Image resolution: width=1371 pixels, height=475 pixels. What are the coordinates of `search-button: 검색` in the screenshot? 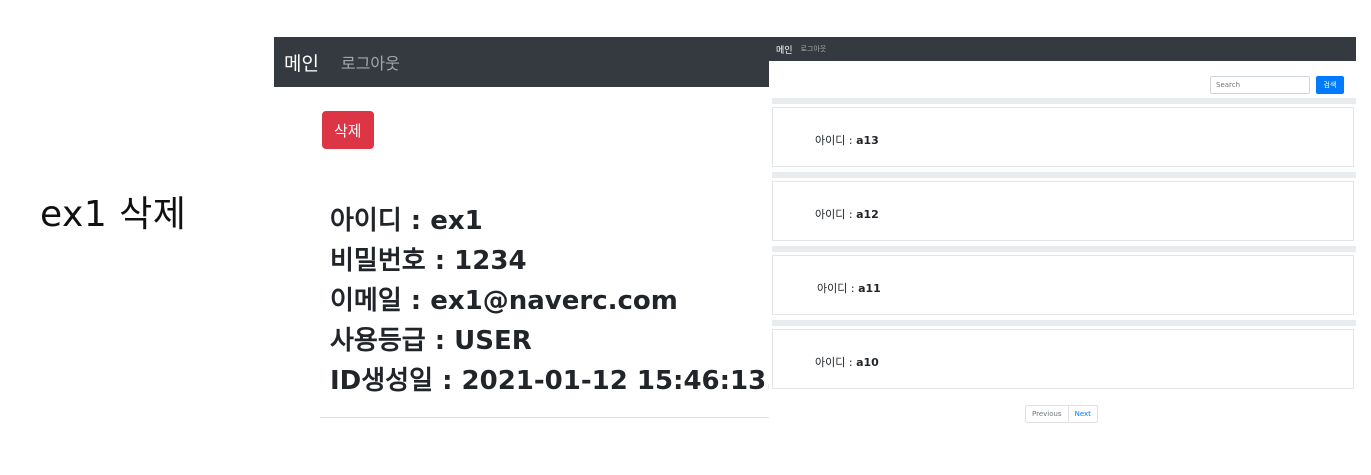 It's located at (1330, 85).